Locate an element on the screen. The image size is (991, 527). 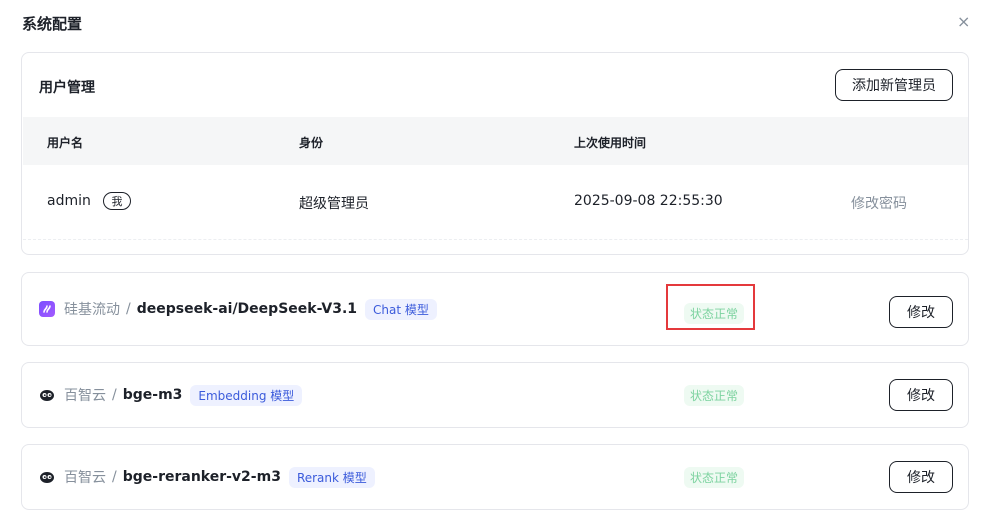
user-table-header: 用户名 身份 上次使用时间 is located at coordinates (495, 141).